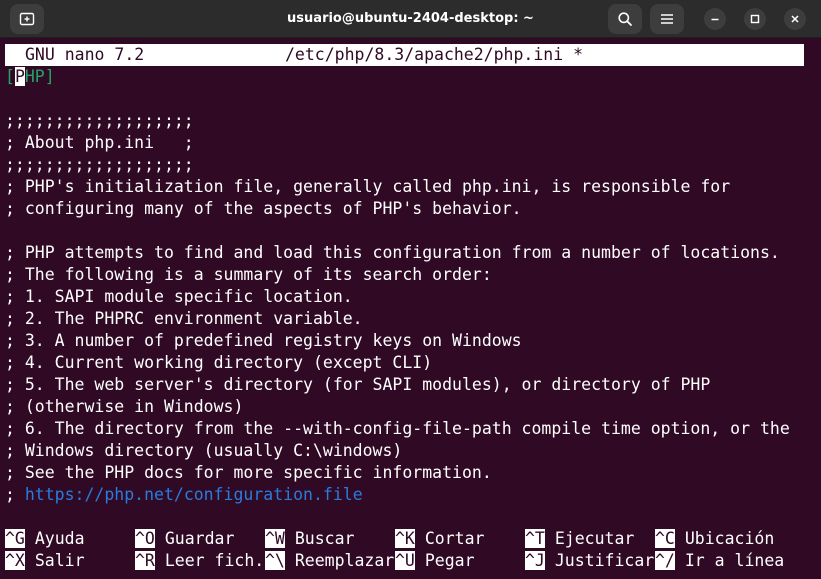 The height and width of the screenshot is (579, 821). Describe the element at coordinates (59, 538) in the screenshot. I see `shortcut-label: Ayuda` at that location.